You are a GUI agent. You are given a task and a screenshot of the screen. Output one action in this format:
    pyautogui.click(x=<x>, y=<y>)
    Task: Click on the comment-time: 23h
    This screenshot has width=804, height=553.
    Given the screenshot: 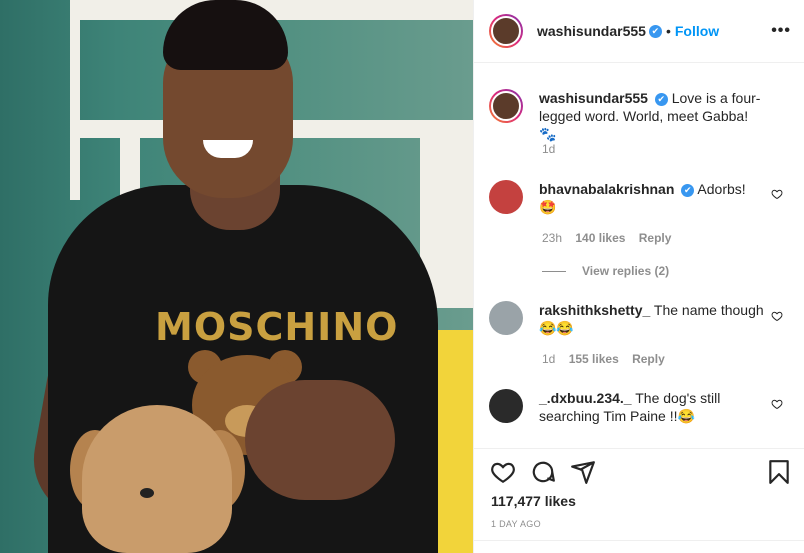 What is the action you would take?
    pyautogui.click(x=552, y=238)
    